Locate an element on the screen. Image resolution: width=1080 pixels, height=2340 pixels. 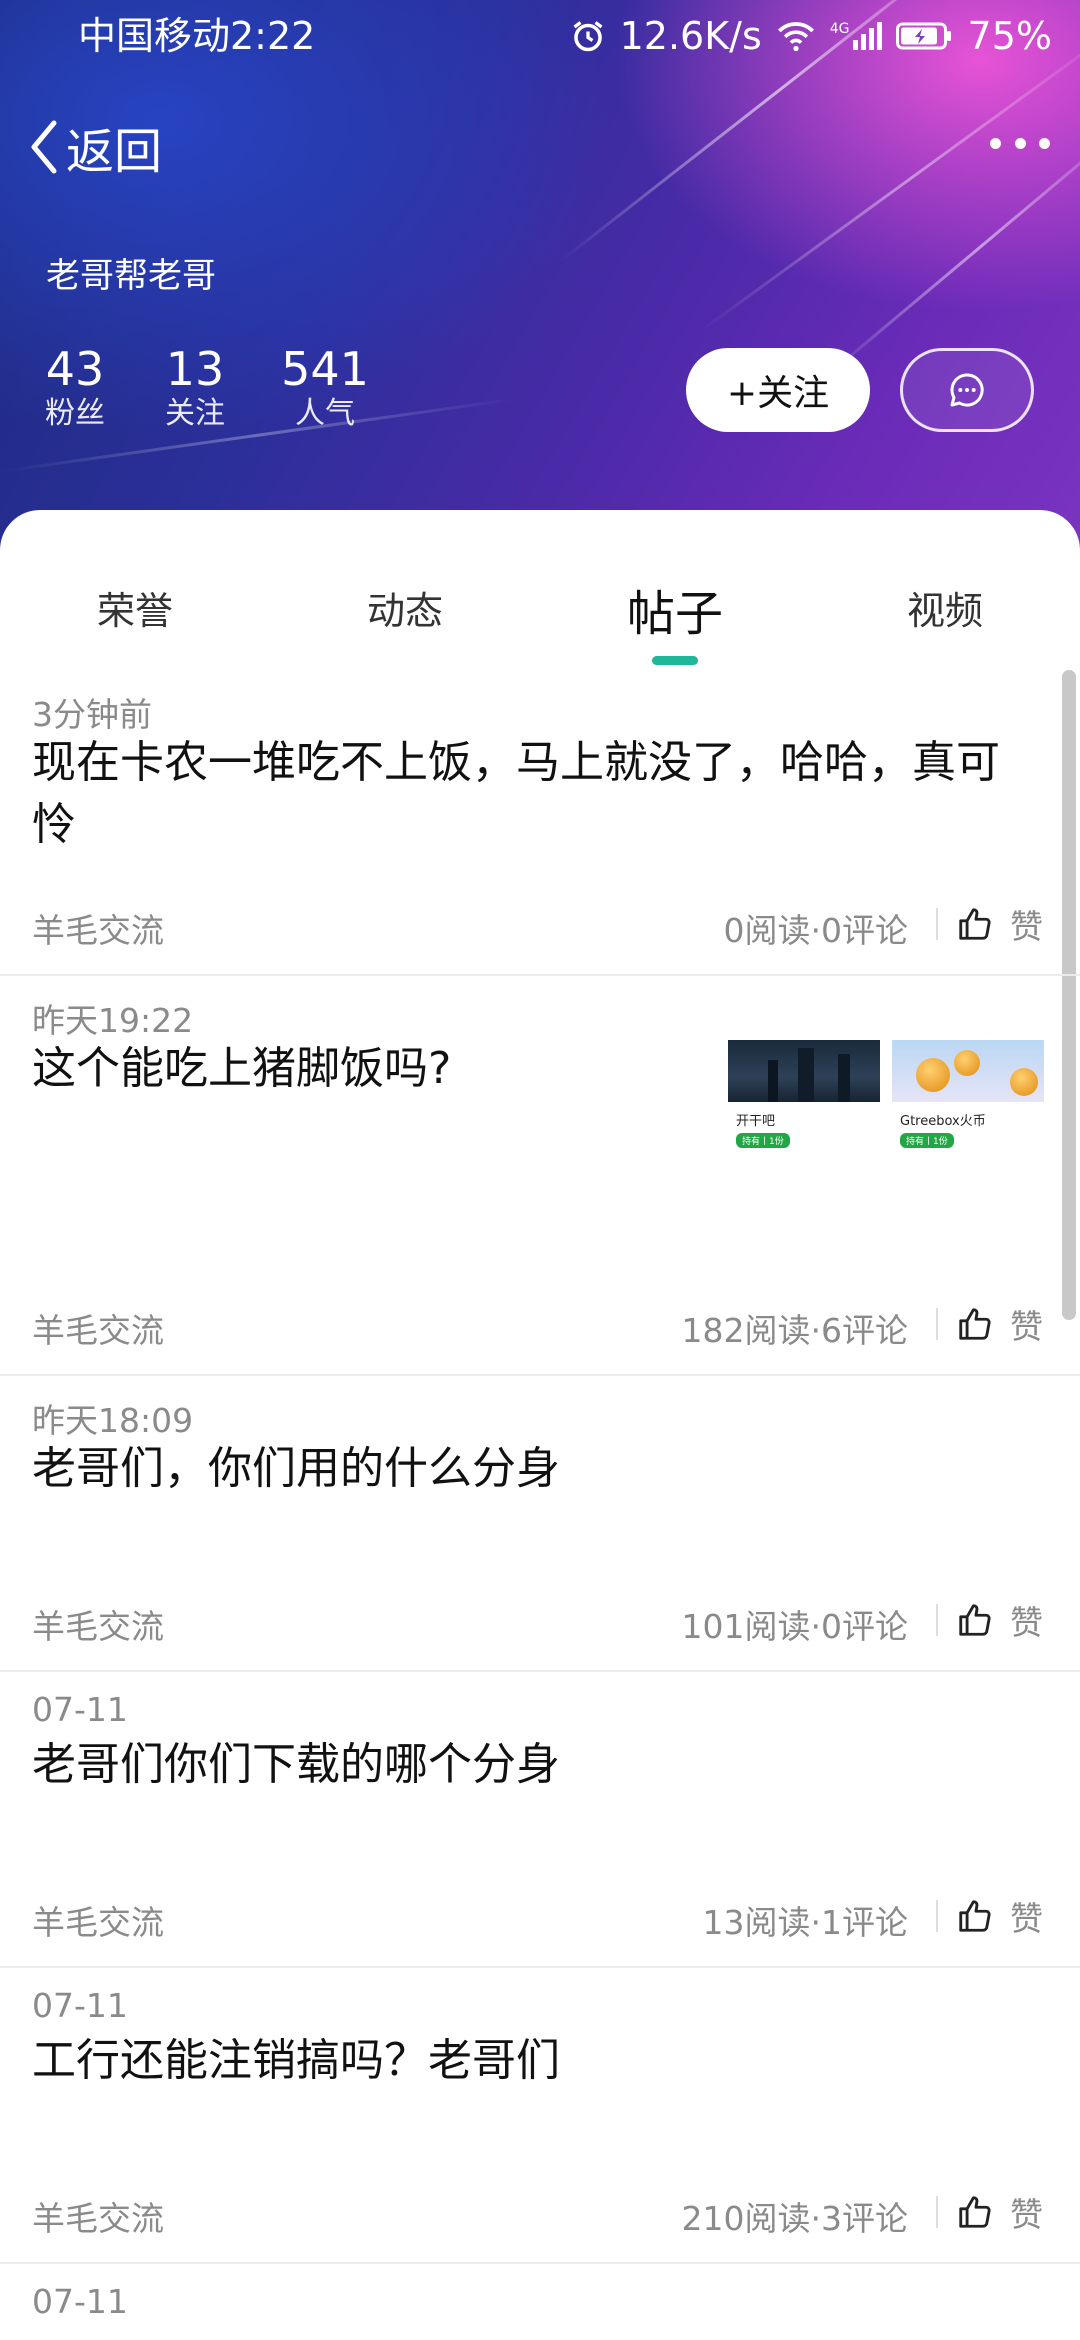
status-carrier-time: 中国移动2:22 is located at coordinates (197, 36).